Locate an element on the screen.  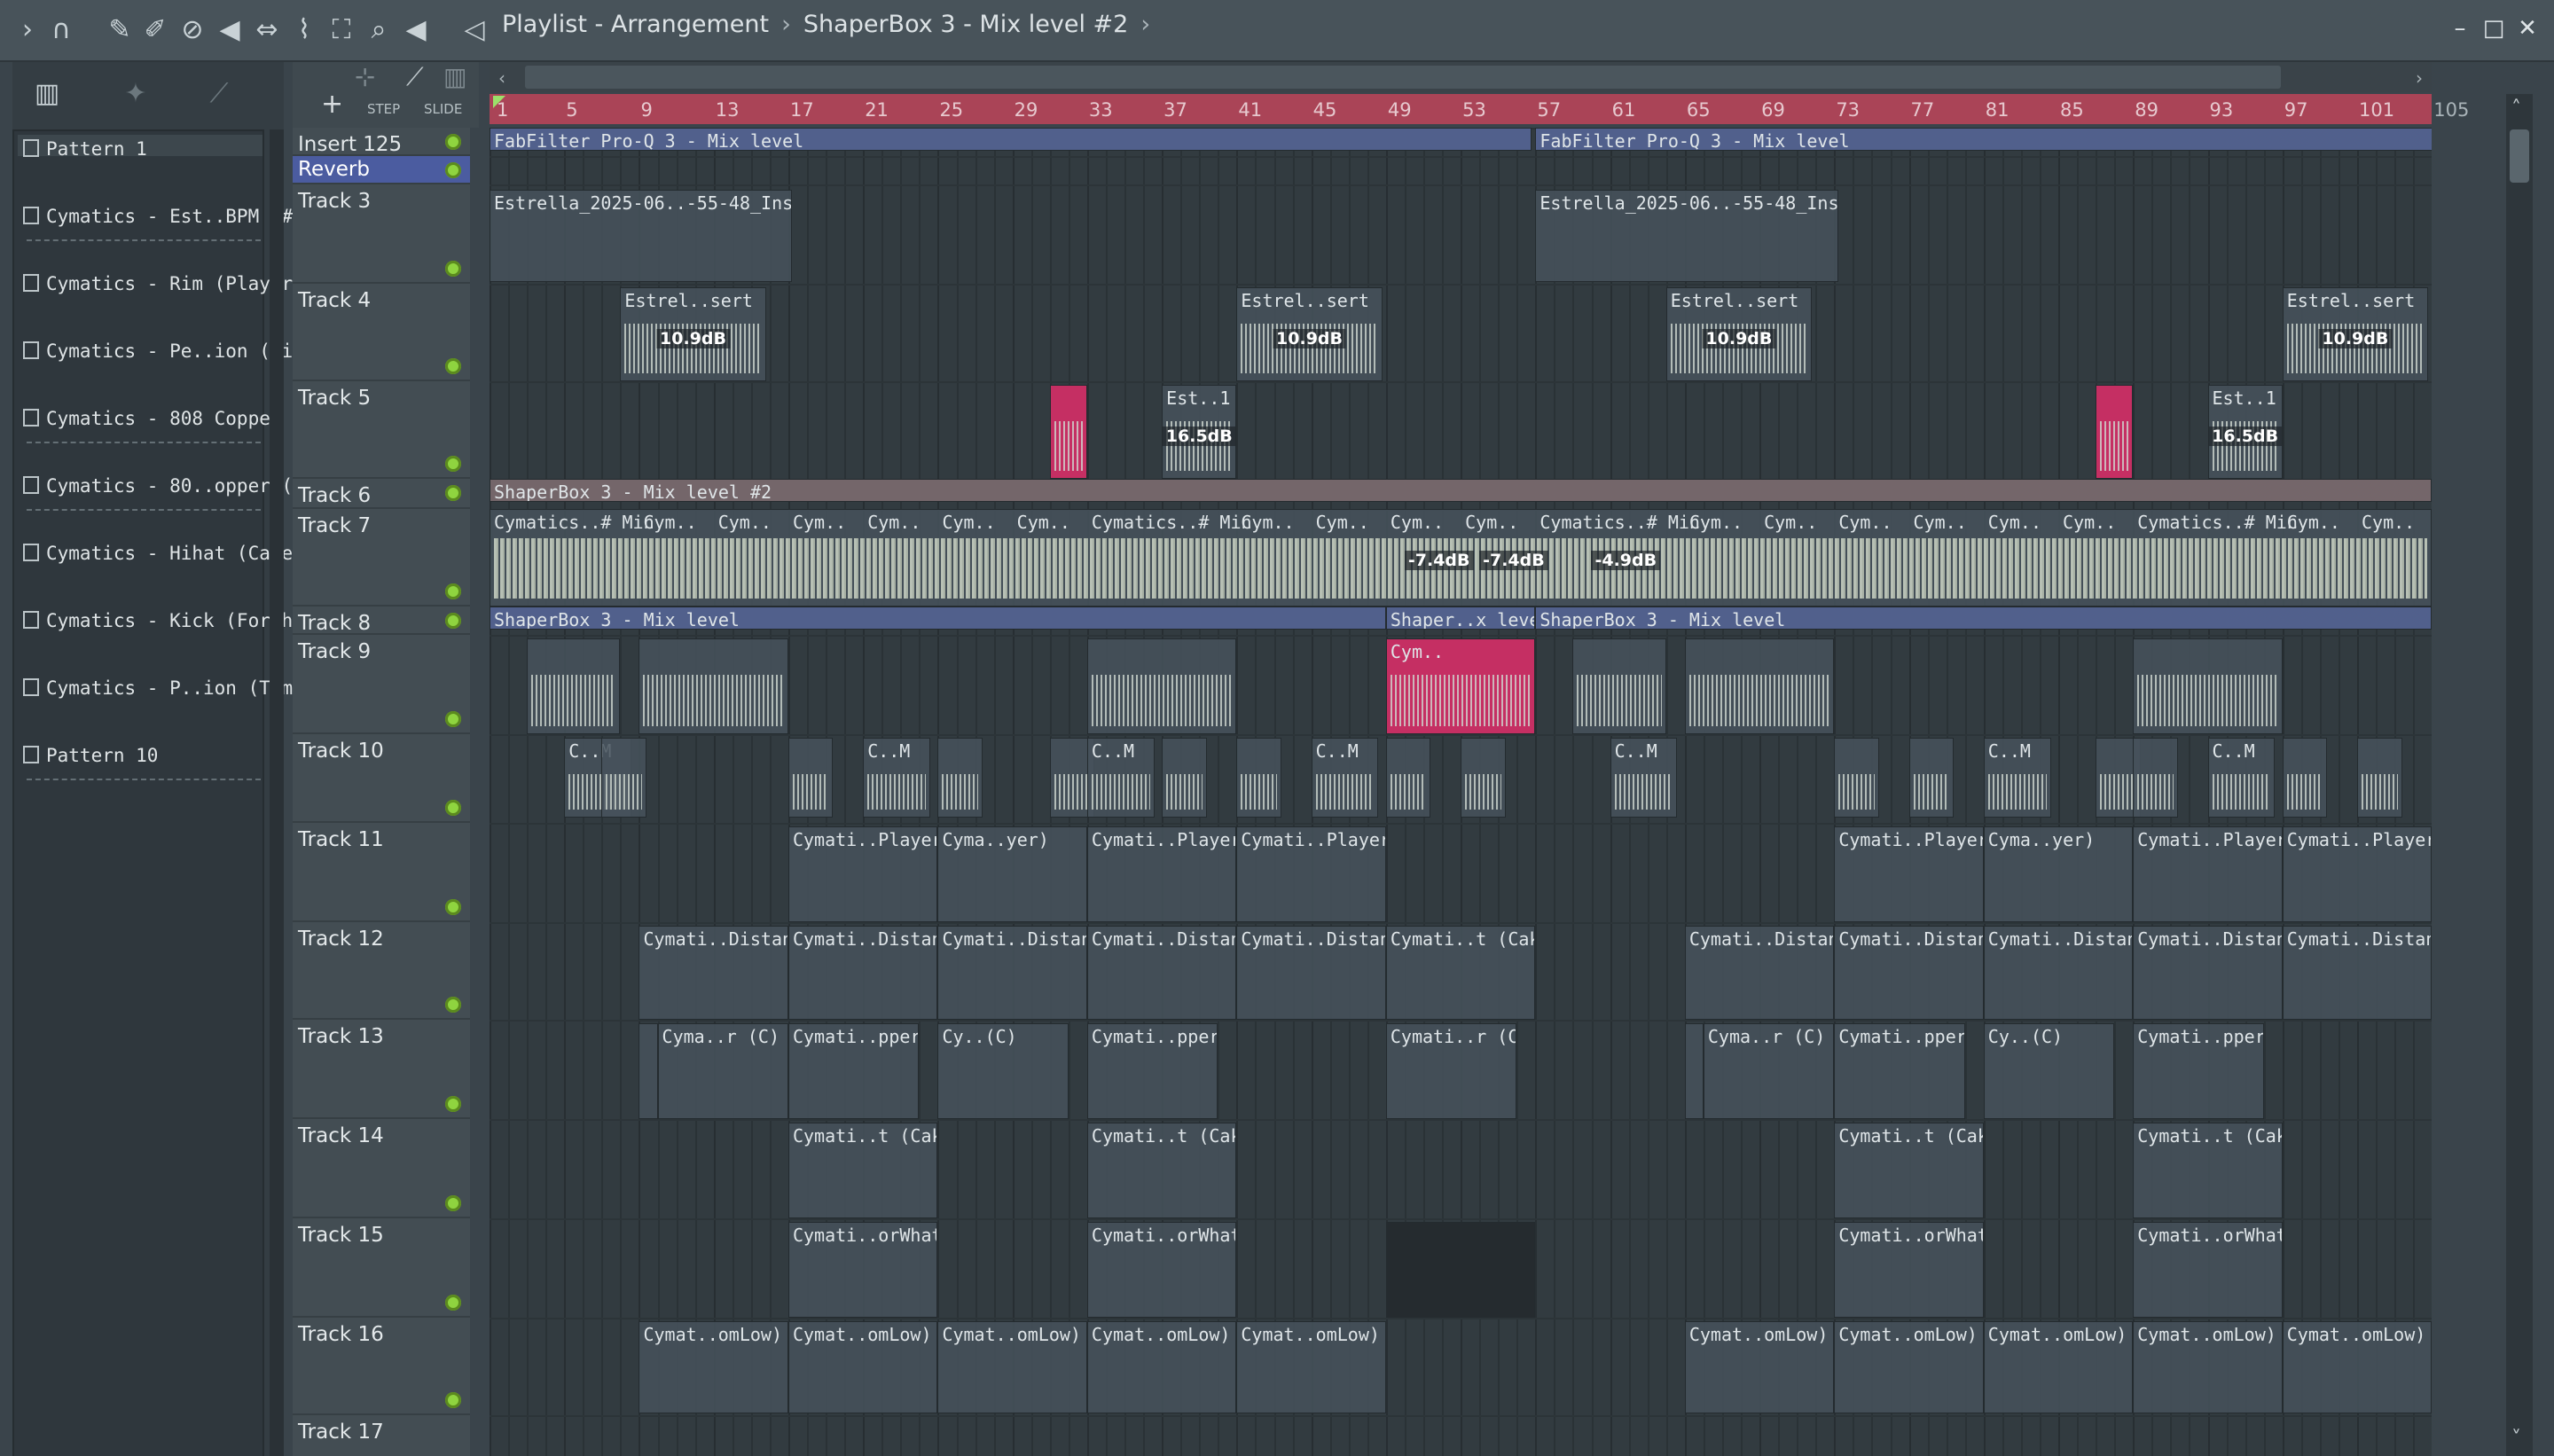
track-header: Track 14 is located at coordinates (381, 1168).